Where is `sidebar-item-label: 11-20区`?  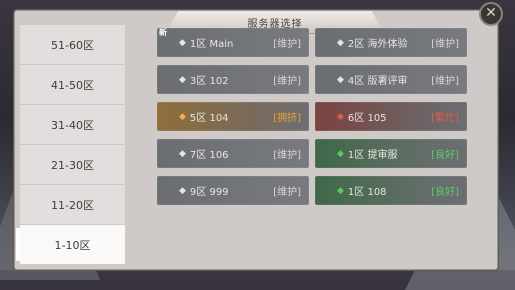 sidebar-item-label: 11-20区 is located at coordinates (72, 205).